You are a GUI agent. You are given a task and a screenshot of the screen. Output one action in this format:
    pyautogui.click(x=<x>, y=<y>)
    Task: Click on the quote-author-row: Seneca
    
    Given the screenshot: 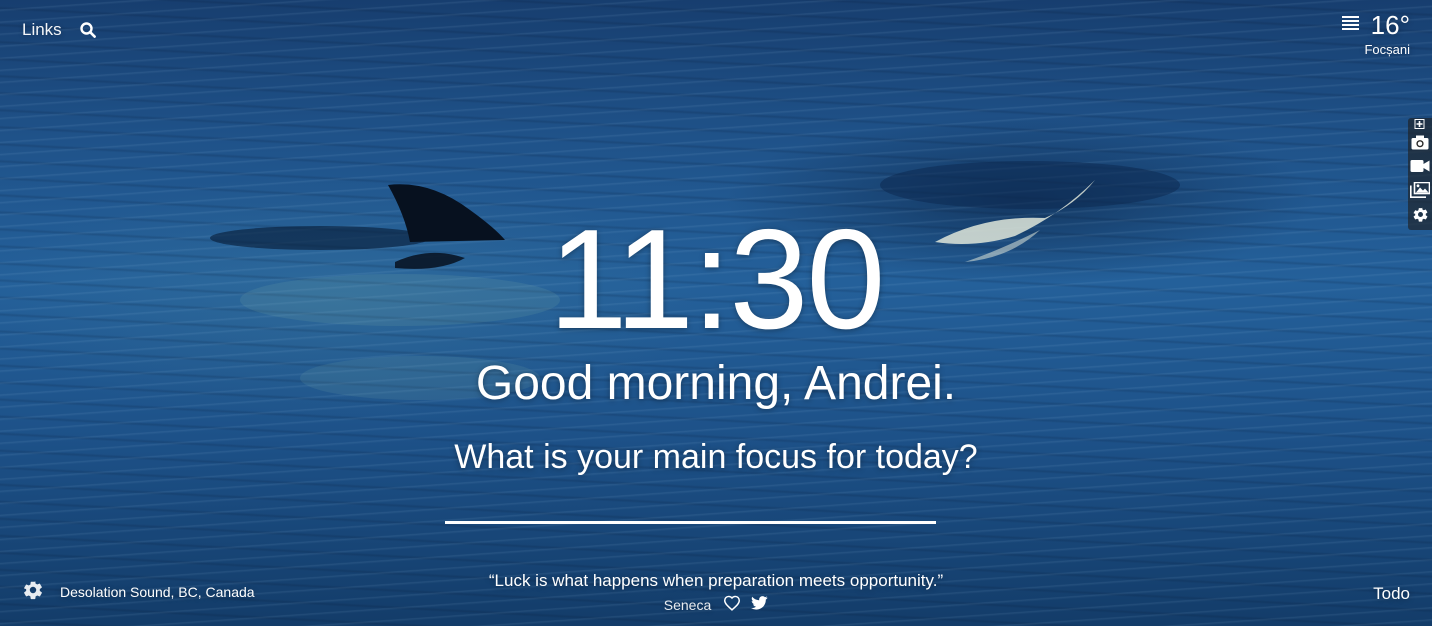 What is the action you would take?
    pyautogui.click(x=716, y=604)
    